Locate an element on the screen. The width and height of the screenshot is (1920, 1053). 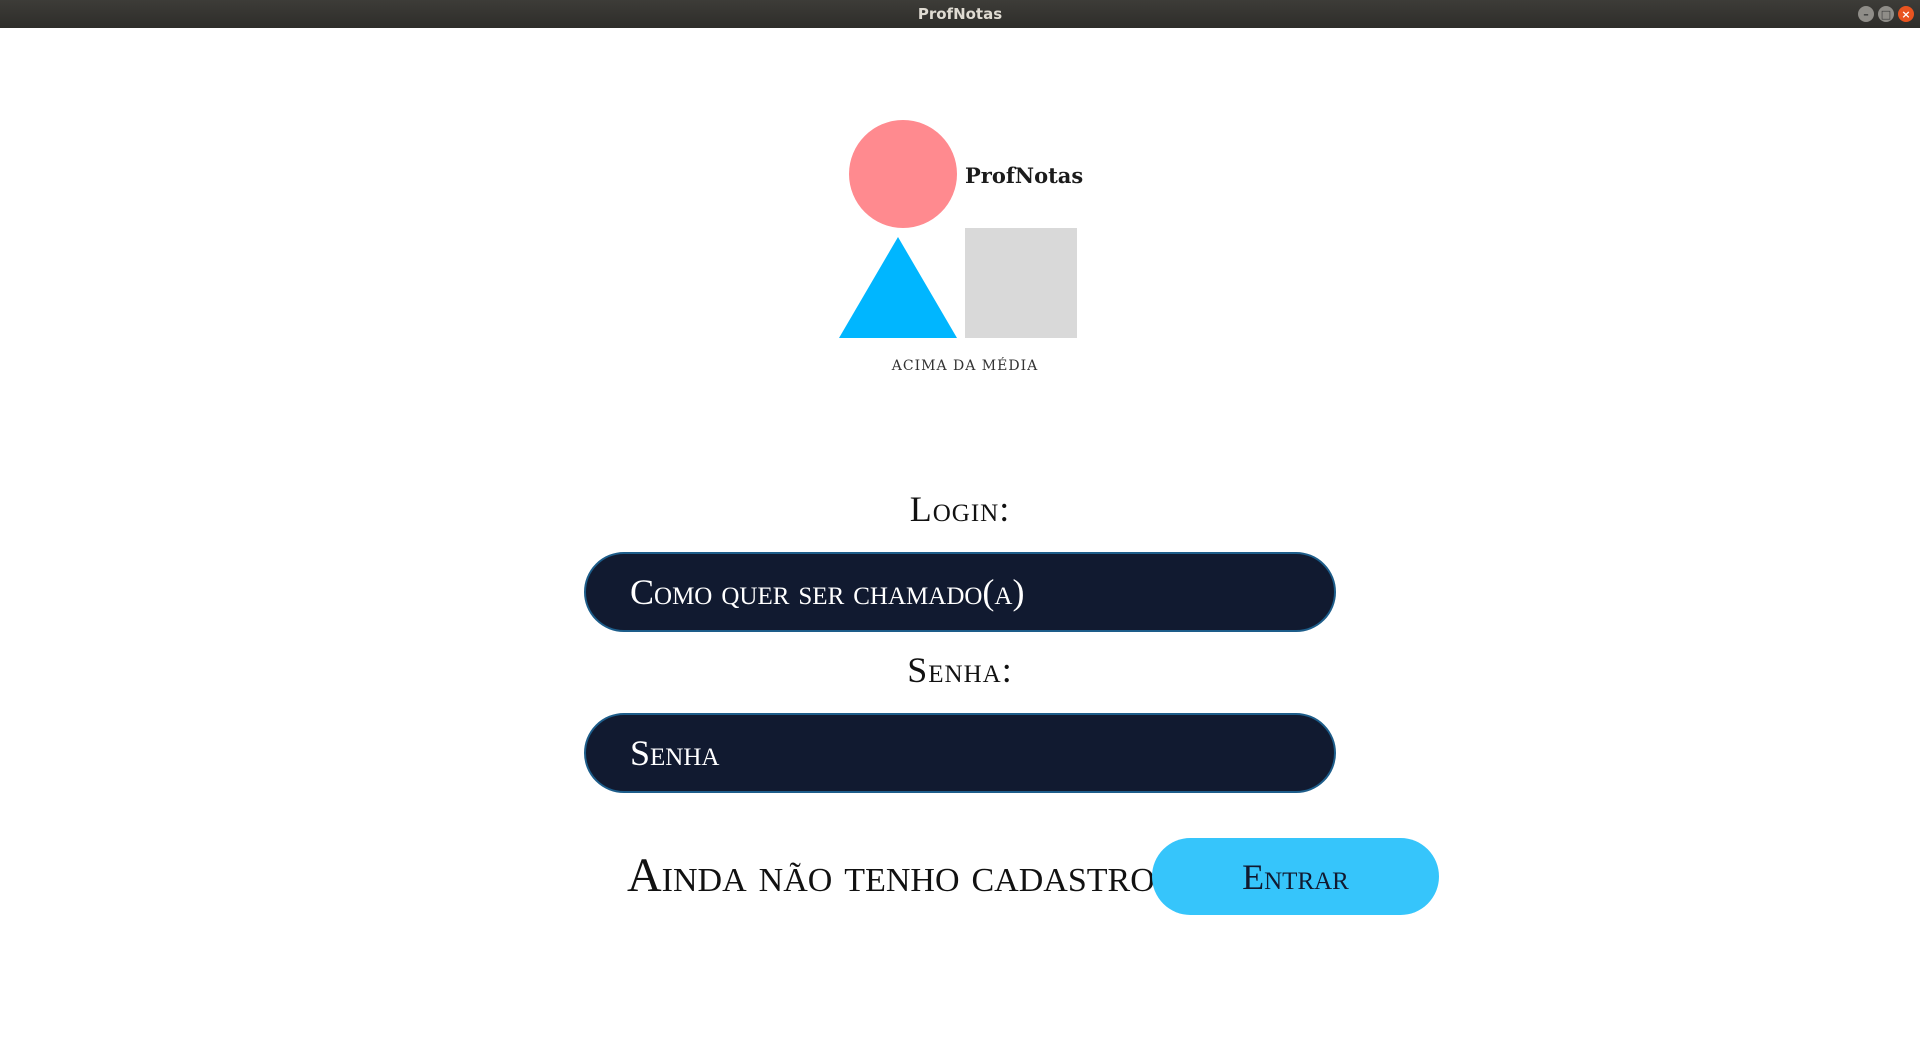
maximize-icon: □ is located at coordinates (1886, 14).